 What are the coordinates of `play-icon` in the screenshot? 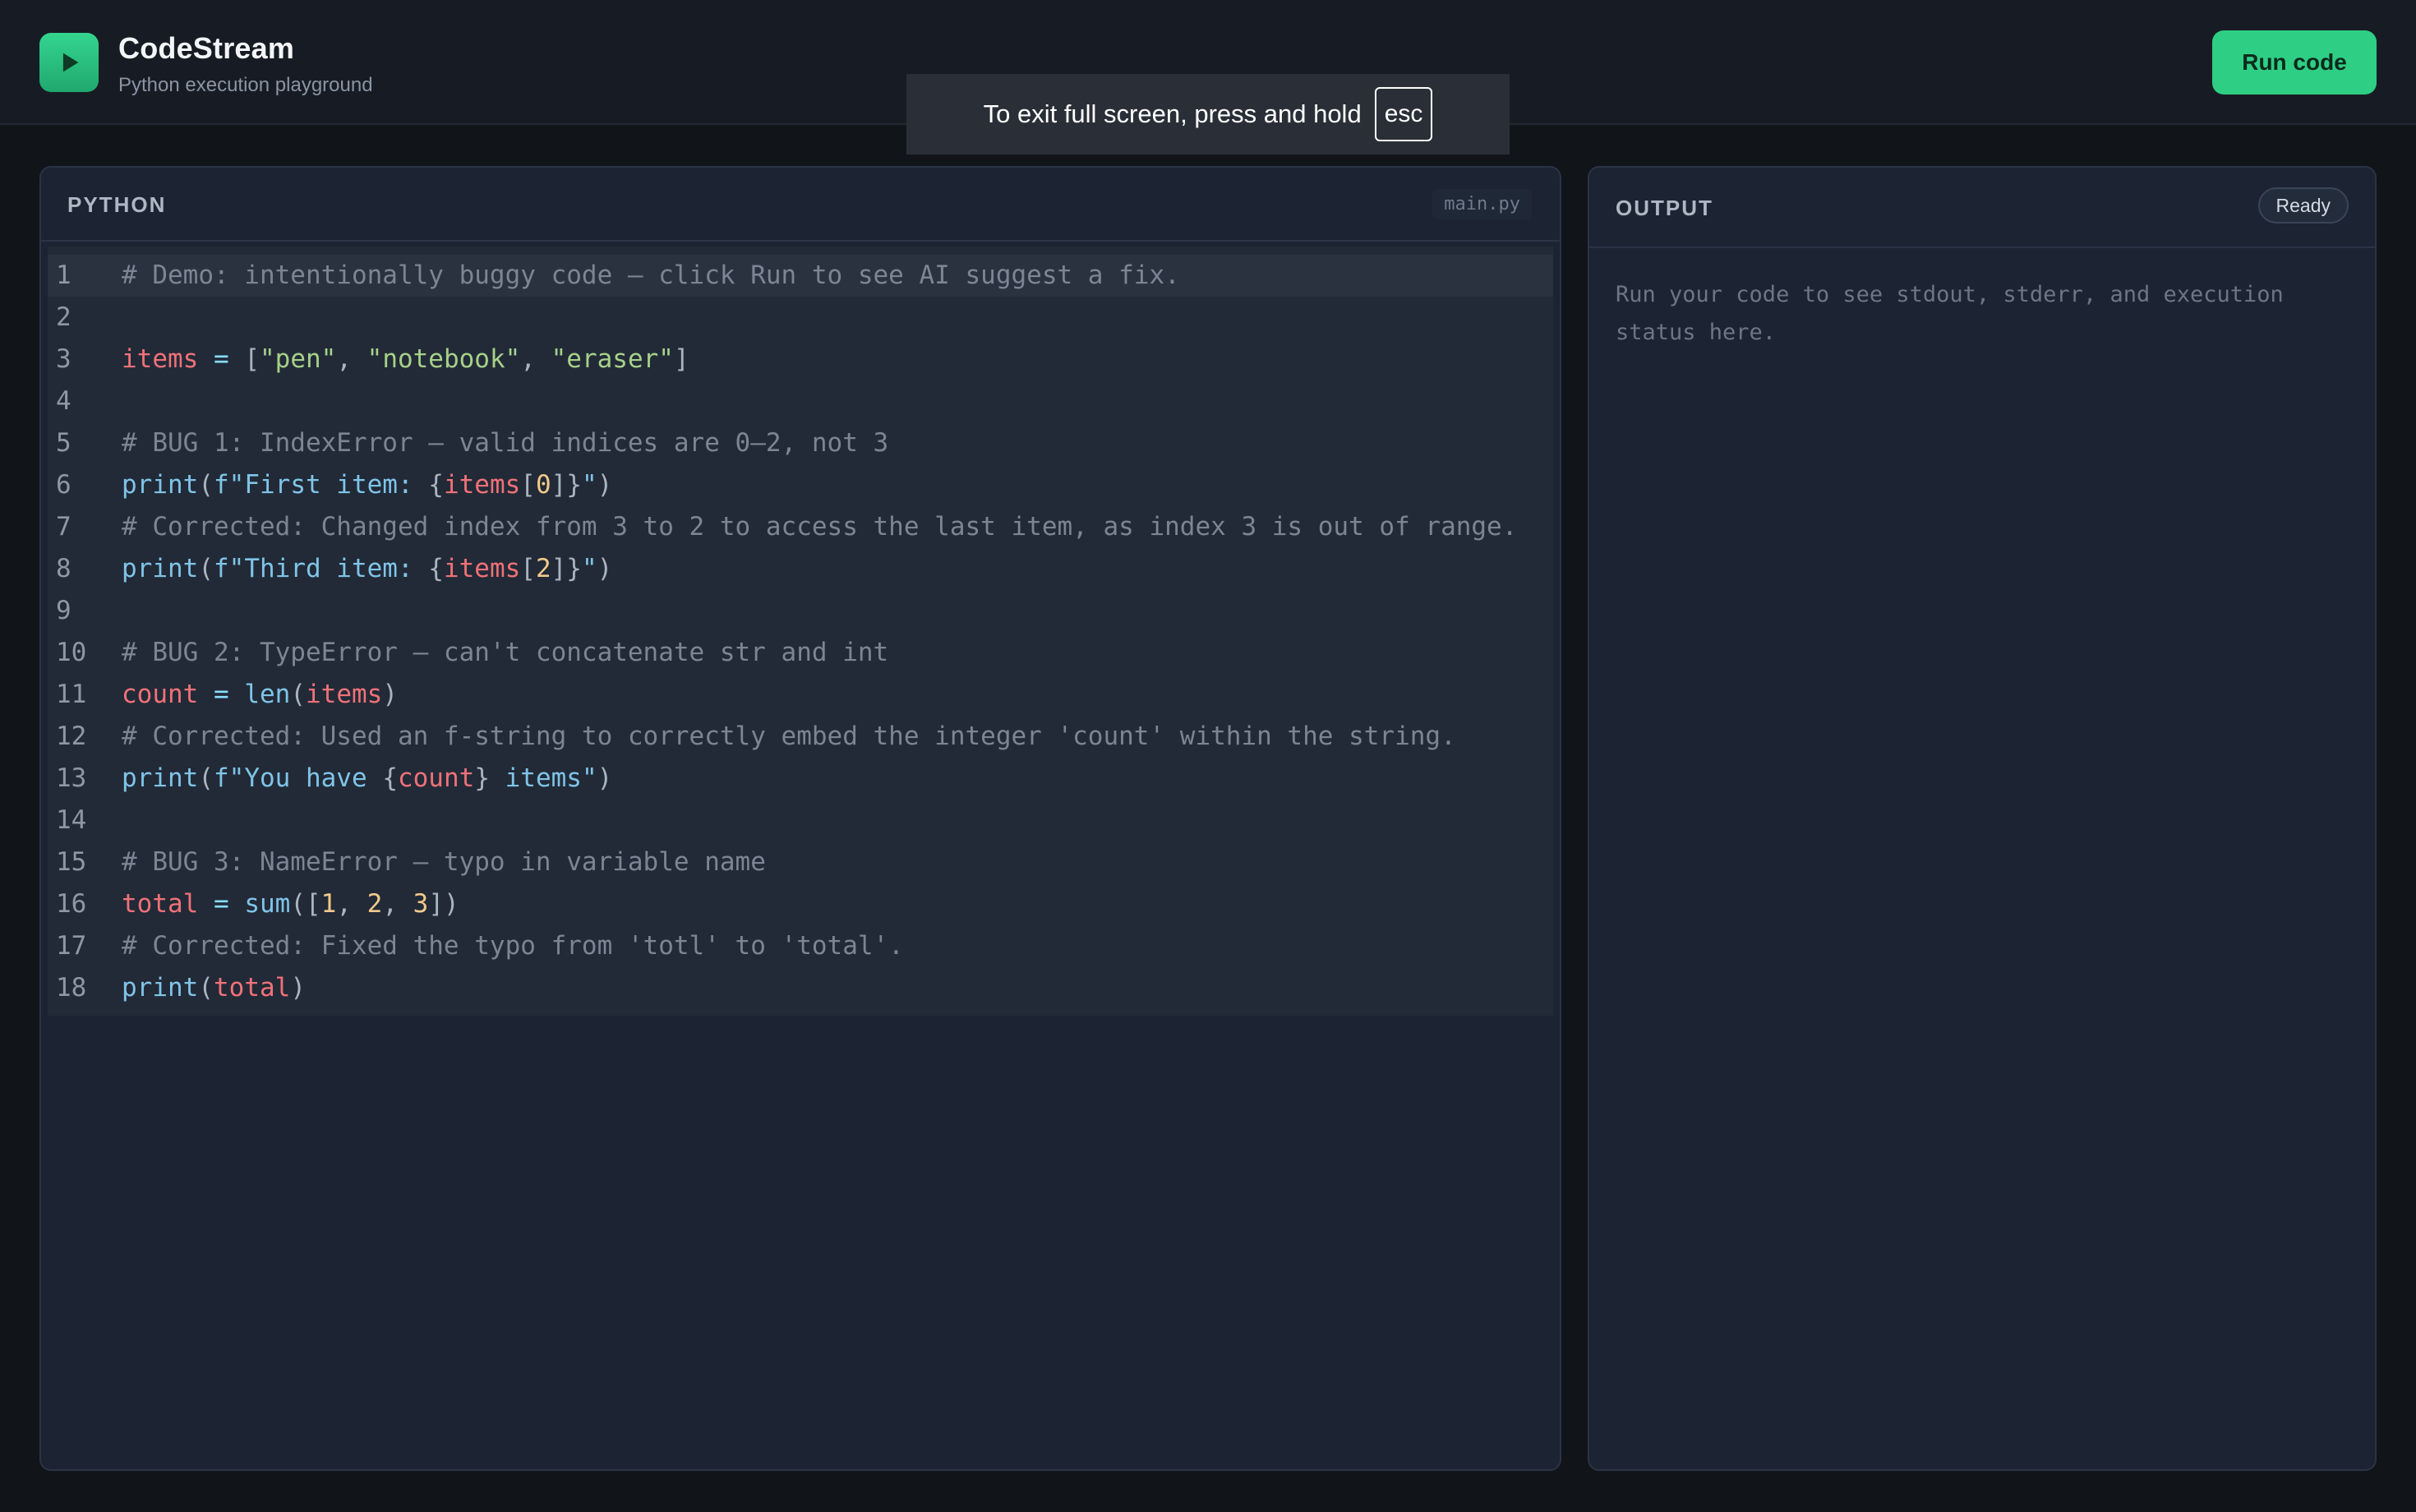 It's located at (71, 63).